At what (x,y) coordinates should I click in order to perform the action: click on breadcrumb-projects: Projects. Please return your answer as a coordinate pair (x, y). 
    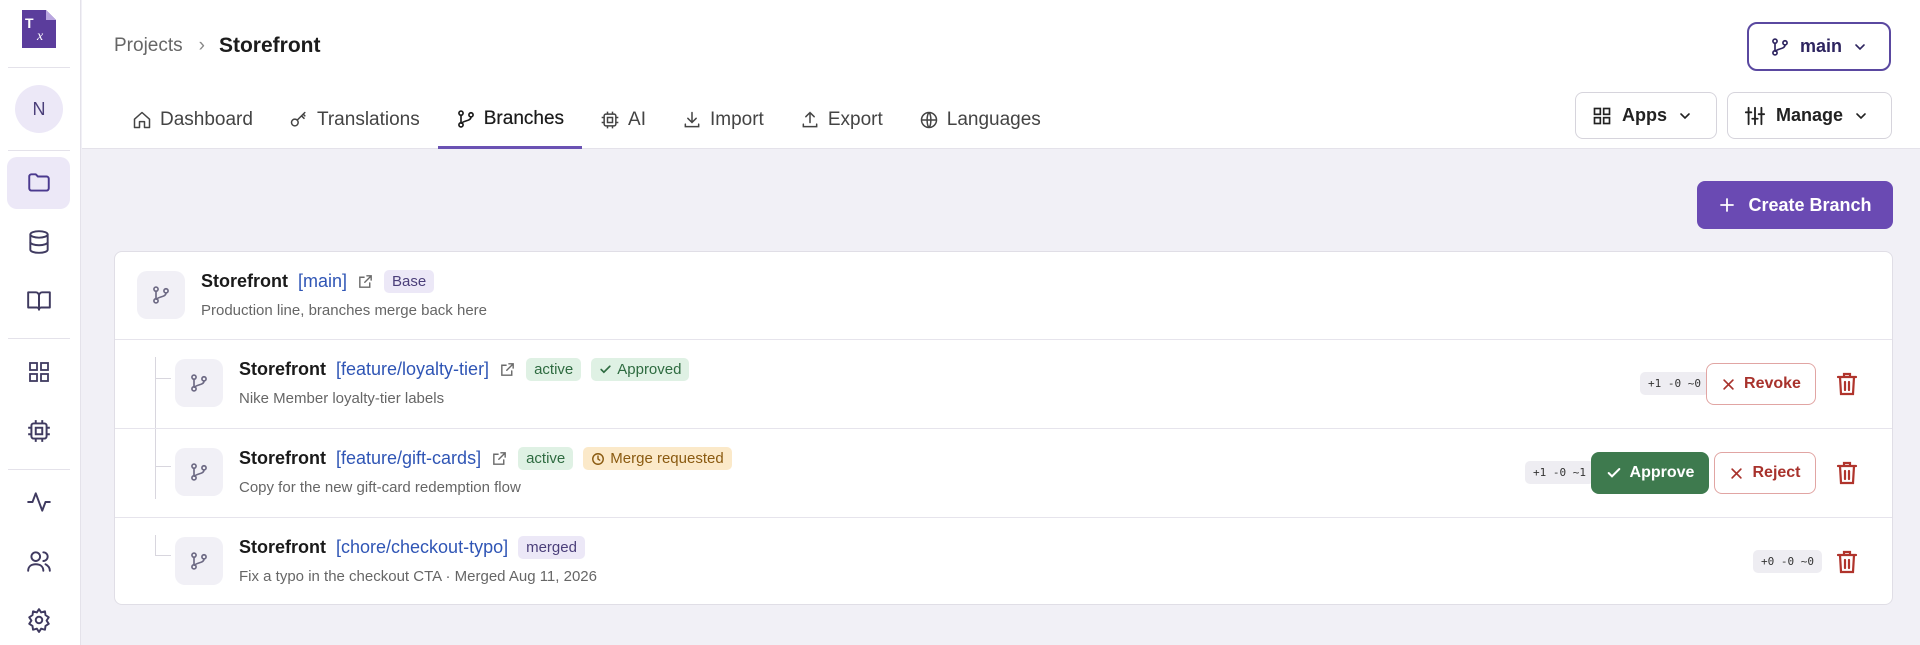
    Looking at the image, I should click on (148, 46).